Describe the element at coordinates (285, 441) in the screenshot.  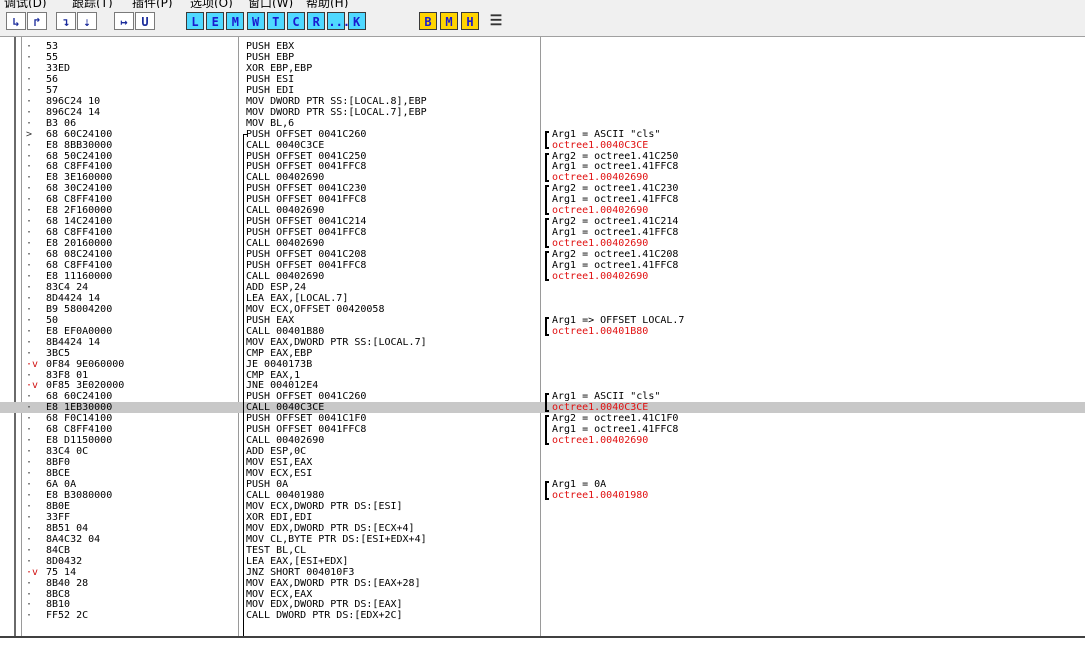
I see `disassembly-cell: CALL 00402690` at that location.